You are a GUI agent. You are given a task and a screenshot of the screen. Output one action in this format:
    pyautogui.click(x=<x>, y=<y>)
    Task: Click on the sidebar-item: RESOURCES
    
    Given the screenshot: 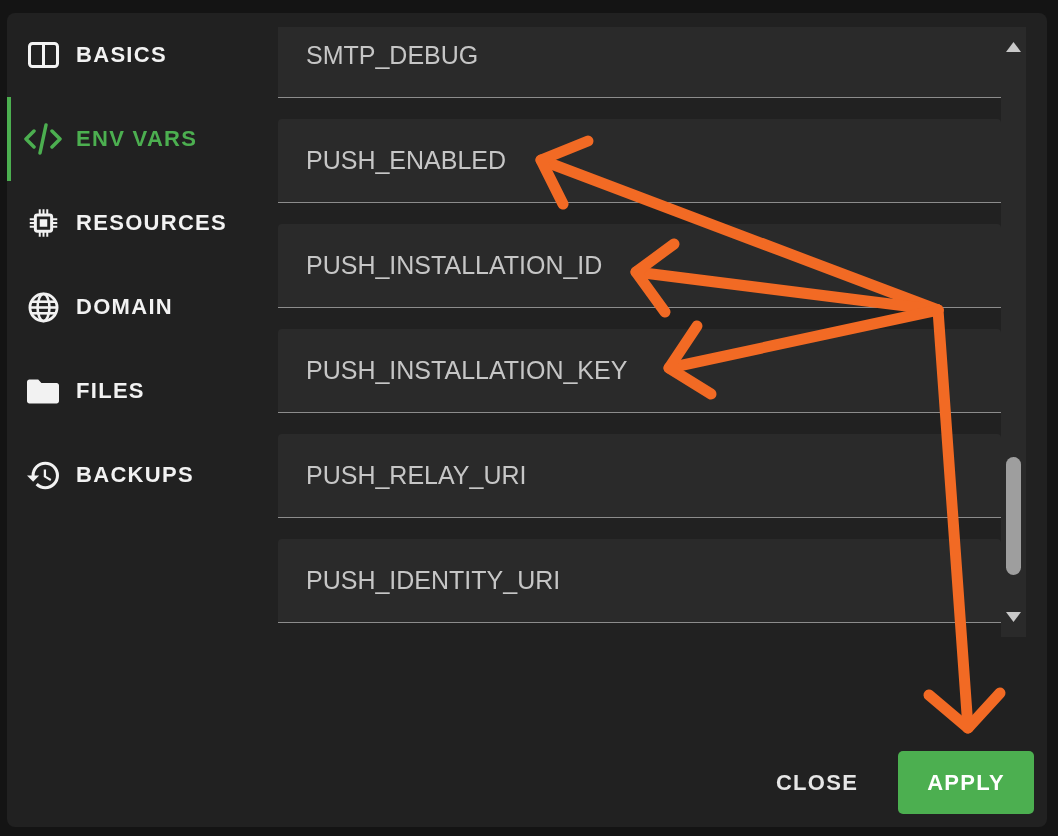 What is the action you would take?
    pyautogui.click(x=142, y=223)
    